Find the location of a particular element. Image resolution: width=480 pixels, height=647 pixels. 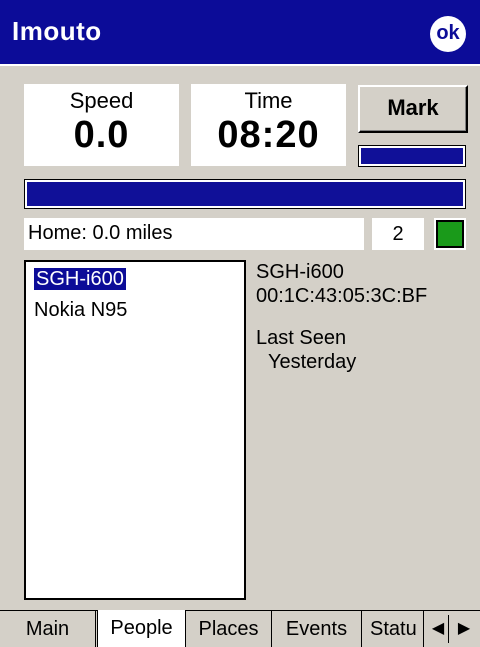

last-seen-label: Last Seen is located at coordinates (301, 338).